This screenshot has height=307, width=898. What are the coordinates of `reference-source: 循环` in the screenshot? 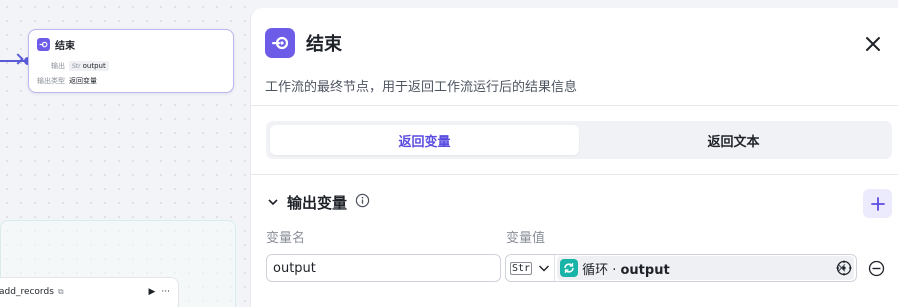 It's located at (595, 270).